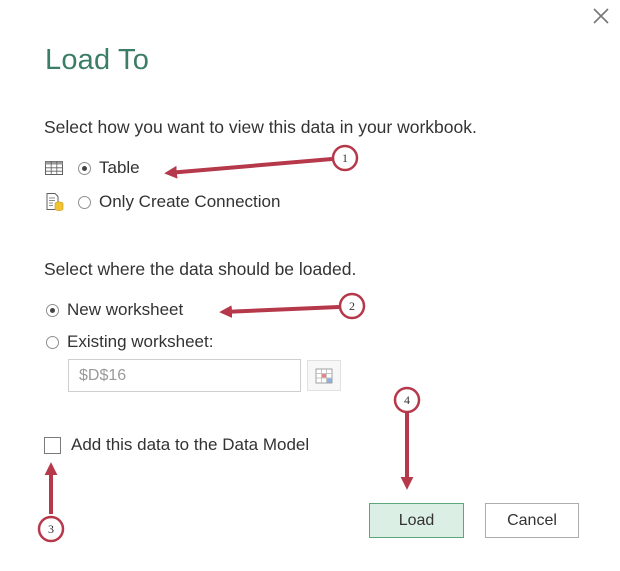 Image resolution: width=620 pixels, height=571 pixels. What do you see at coordinates (92, 168) in the screenshot?
I see `option-table: Table` at bounding box center [92, 168].